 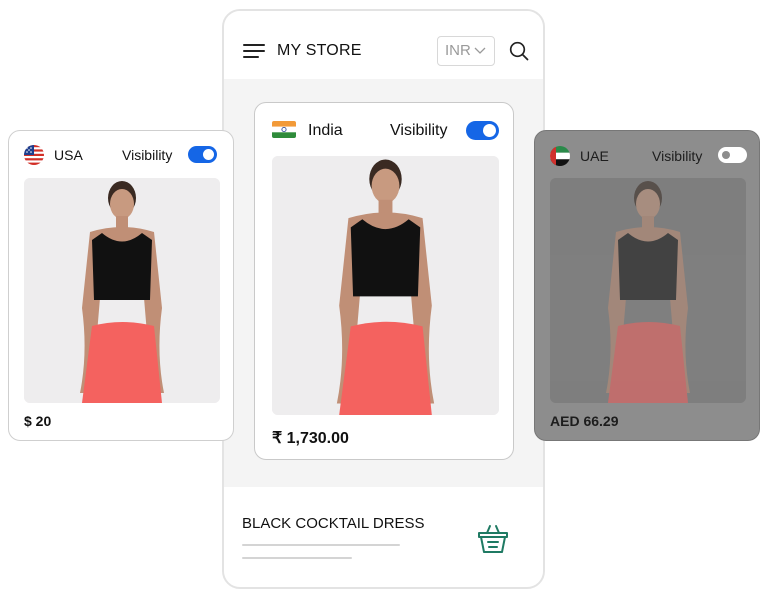 I want to click on product-info: BLACK COCKTAIL DRESS, so click(x=383, y=537).